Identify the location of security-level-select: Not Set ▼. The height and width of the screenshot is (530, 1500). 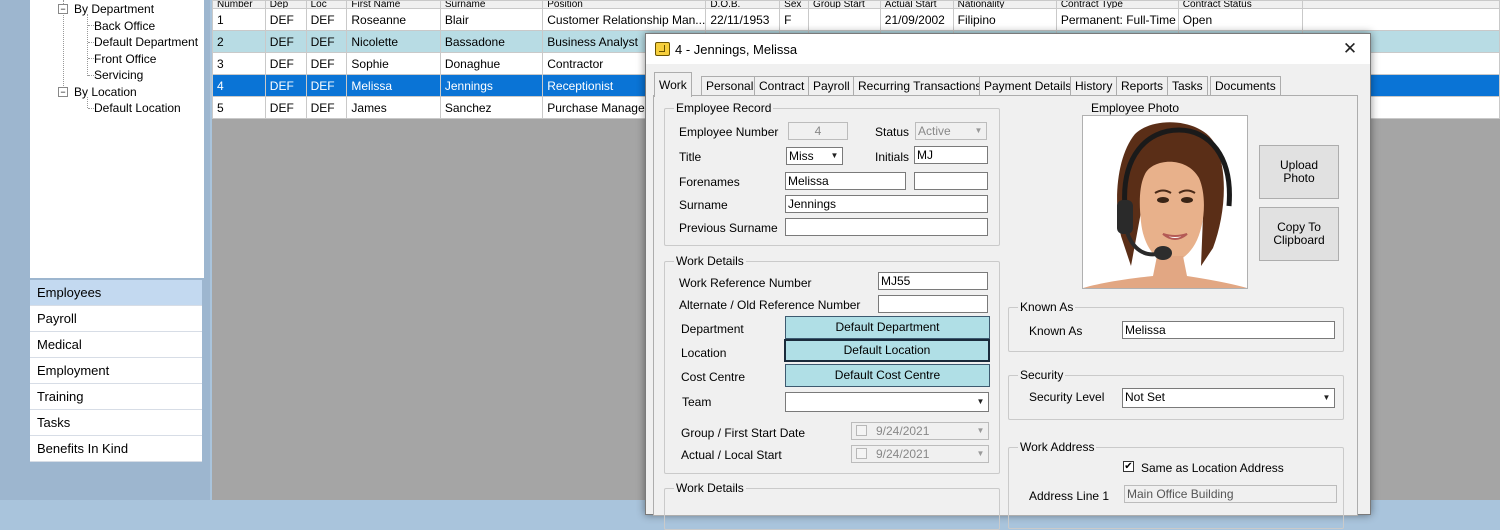
(1228, 398).